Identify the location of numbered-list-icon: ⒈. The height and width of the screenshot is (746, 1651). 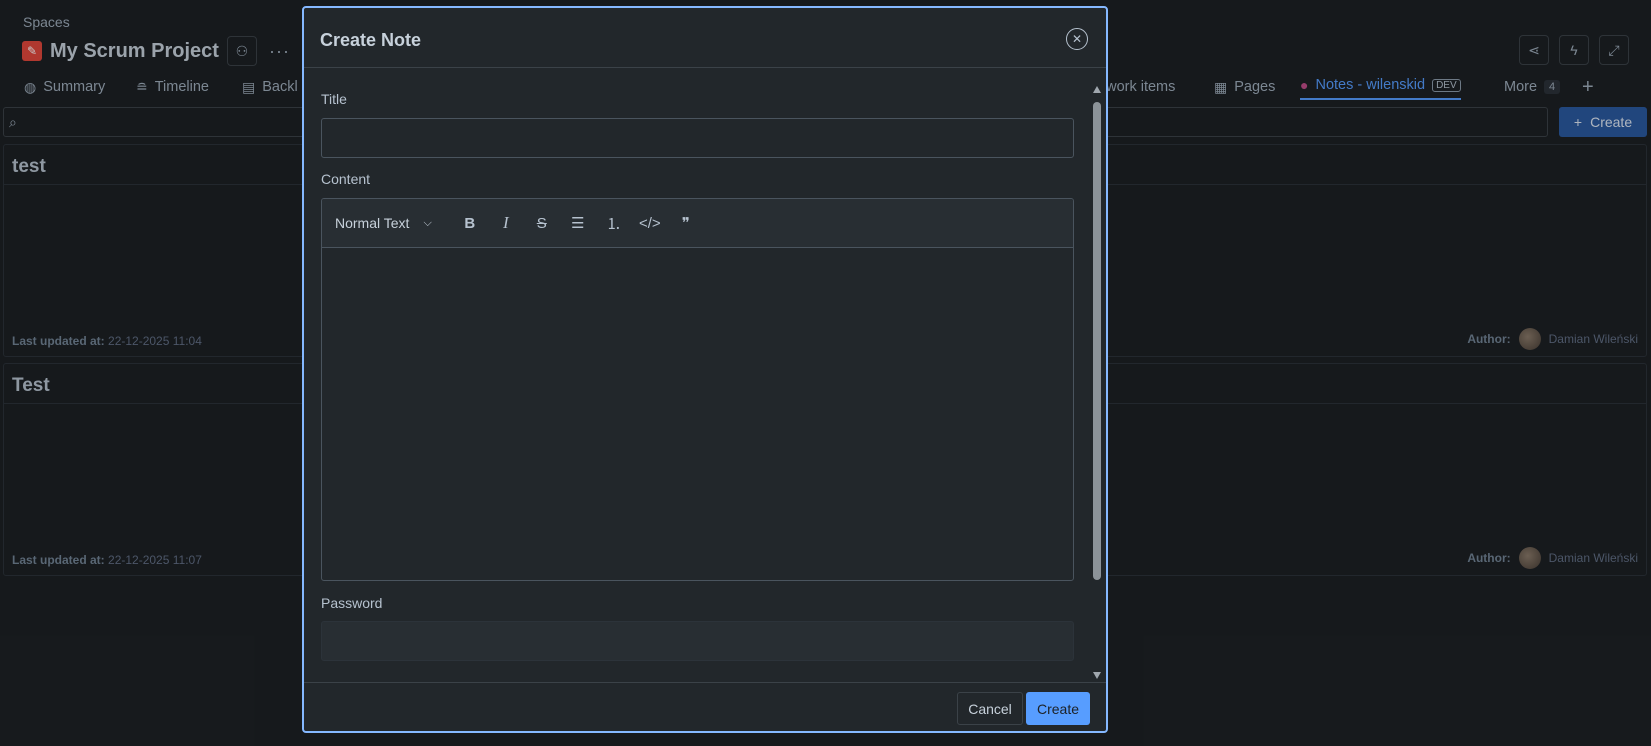
(614, 224).